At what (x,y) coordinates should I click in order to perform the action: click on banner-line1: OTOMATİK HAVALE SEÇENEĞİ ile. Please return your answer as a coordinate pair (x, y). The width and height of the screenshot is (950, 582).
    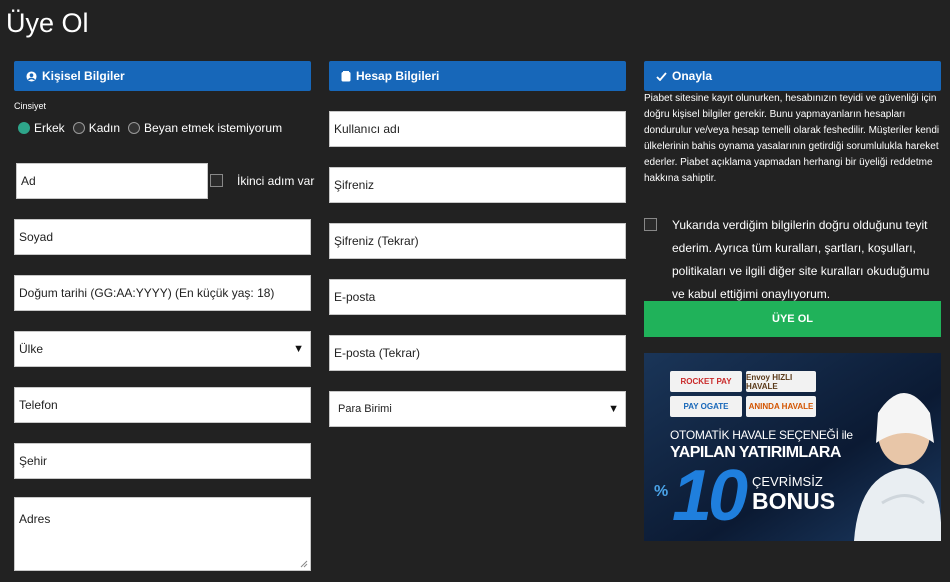
    Looking at the image, I should click on (761, 435).